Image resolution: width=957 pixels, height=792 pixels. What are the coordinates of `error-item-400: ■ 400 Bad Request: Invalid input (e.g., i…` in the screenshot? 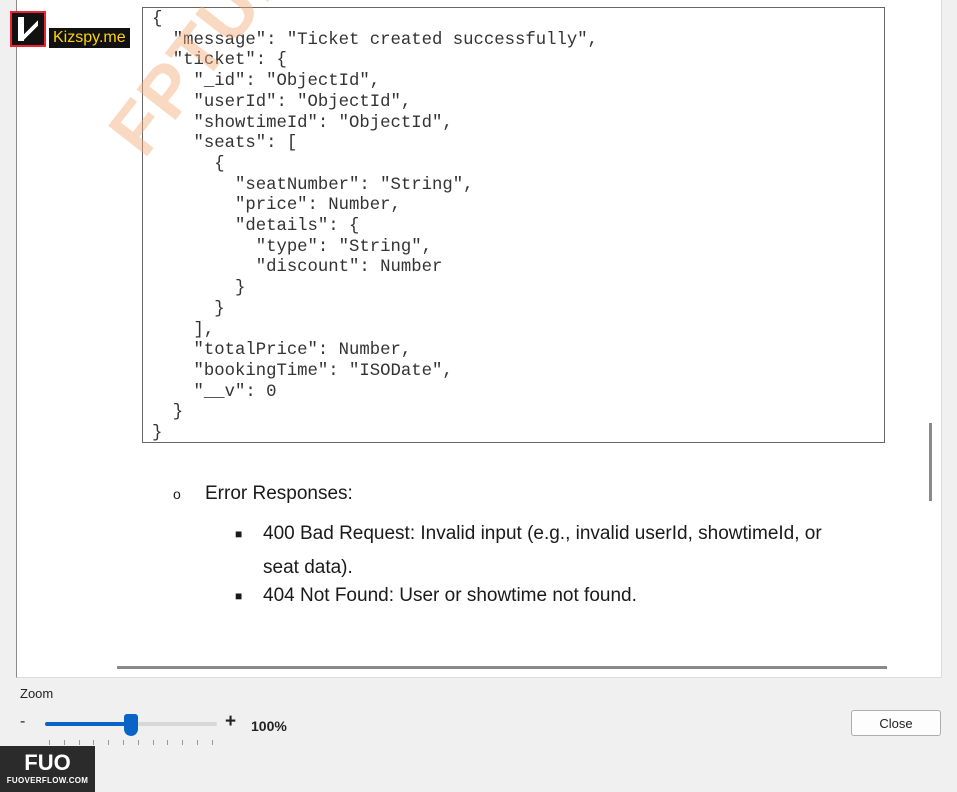 It's located at (555, 551).